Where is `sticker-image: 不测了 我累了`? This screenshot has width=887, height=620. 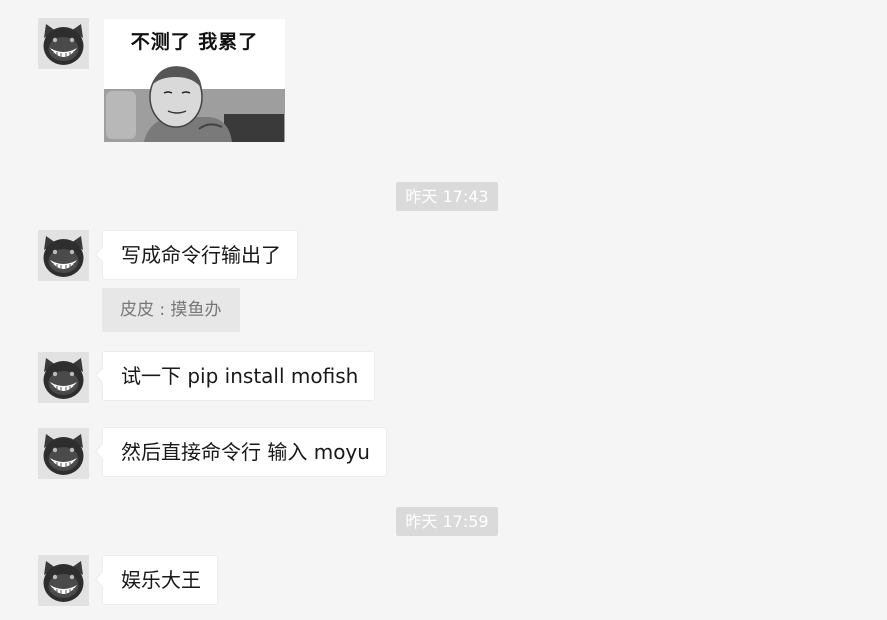 sticker-image: 不测了 我累了 is located at coordinates (194, 80).